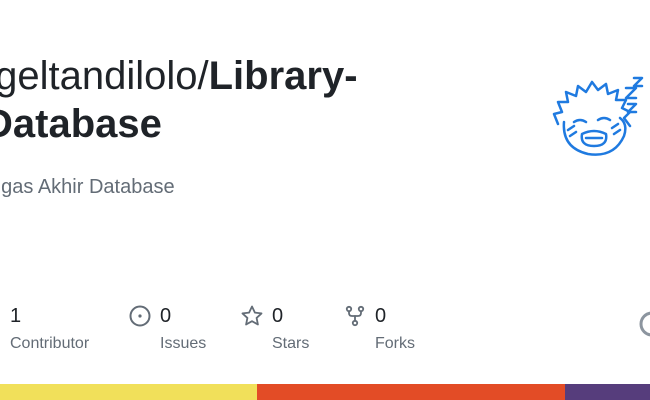  Describe the element at coordinates (99, 76) in the screenshot. I see `repo-owner: Igeltandilolo` at that location.